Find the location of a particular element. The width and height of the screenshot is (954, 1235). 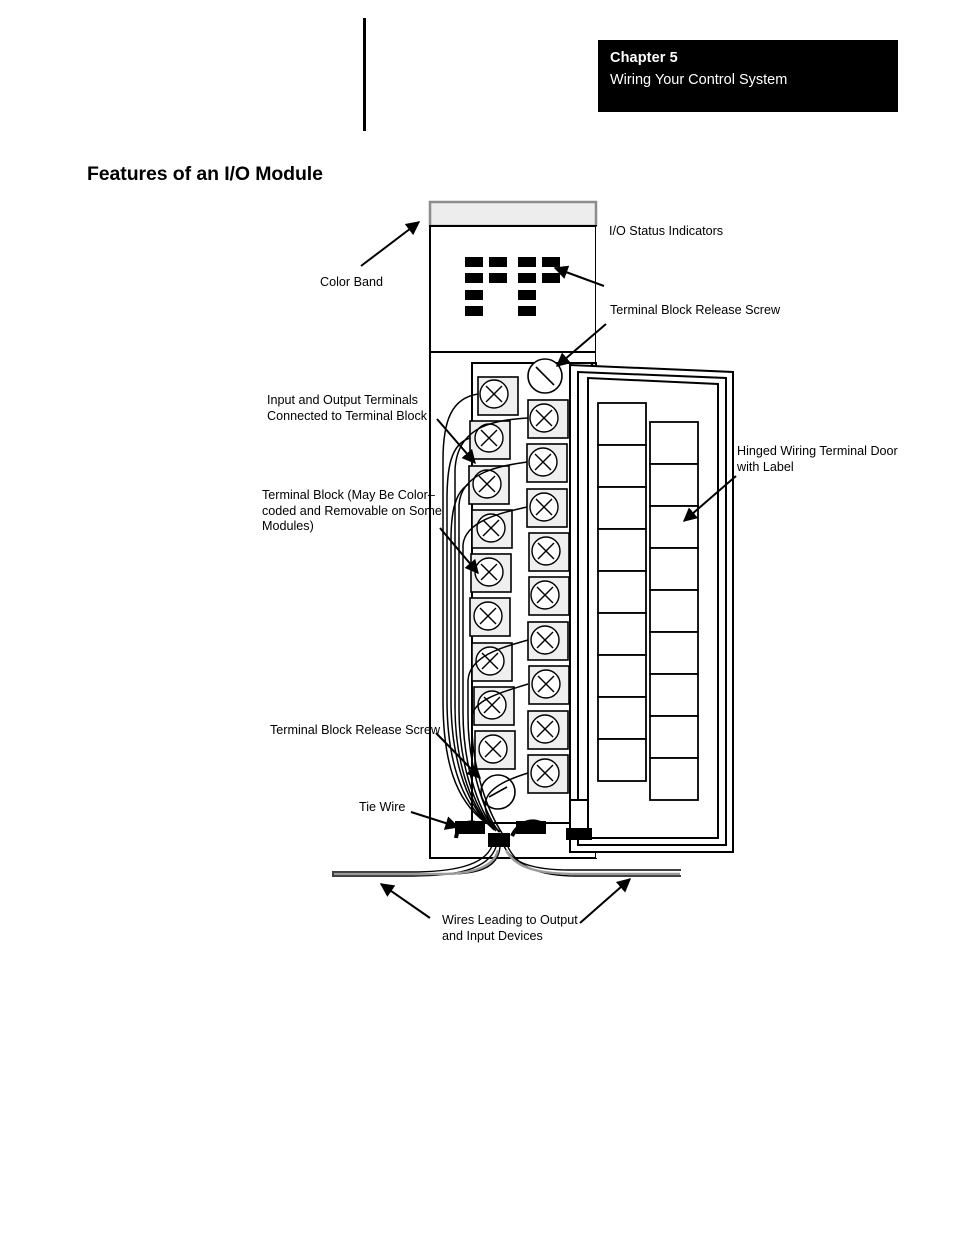

leader-wires-output is located at coordinates (405, 901).